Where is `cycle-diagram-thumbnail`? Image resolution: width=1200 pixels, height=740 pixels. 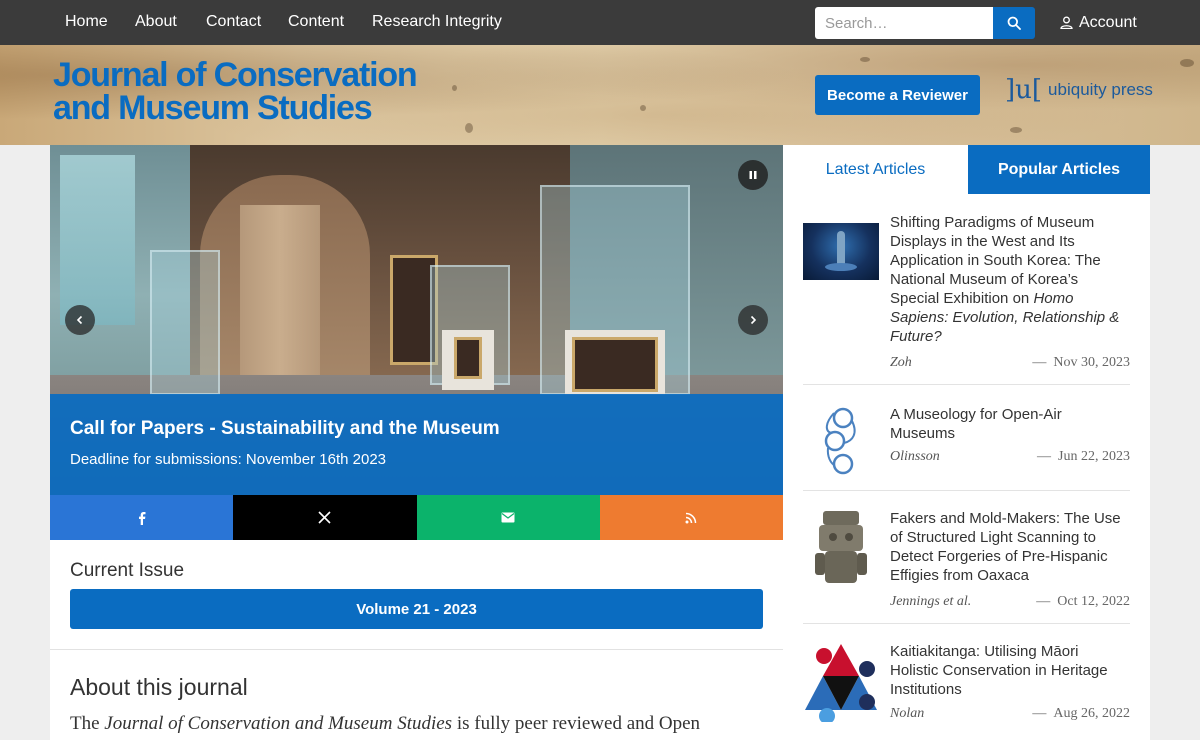 cycle-diagram-thumbnail is located at coordinates (840, 441).